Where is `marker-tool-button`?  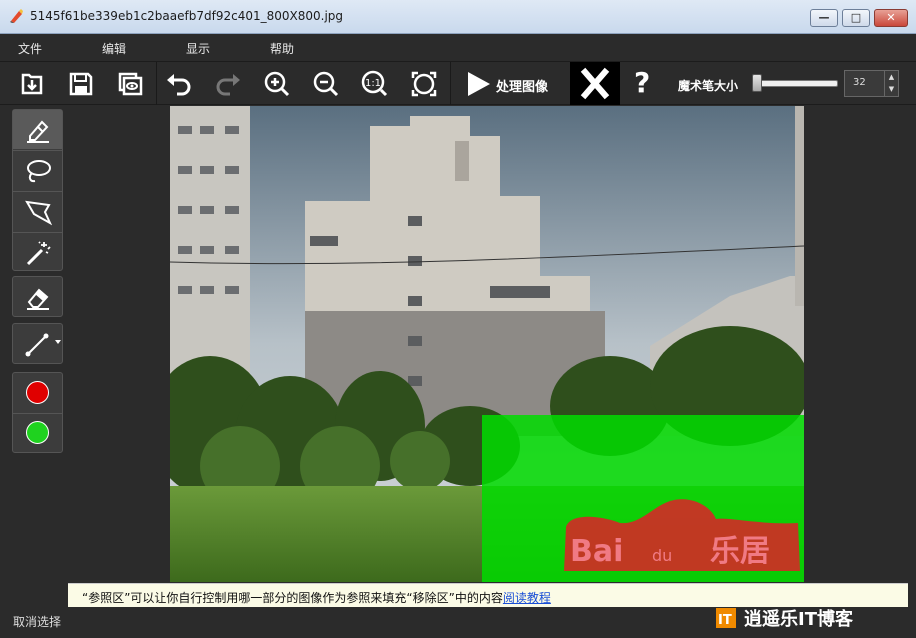 marker-tool-button is located at coordinates (37, 129).